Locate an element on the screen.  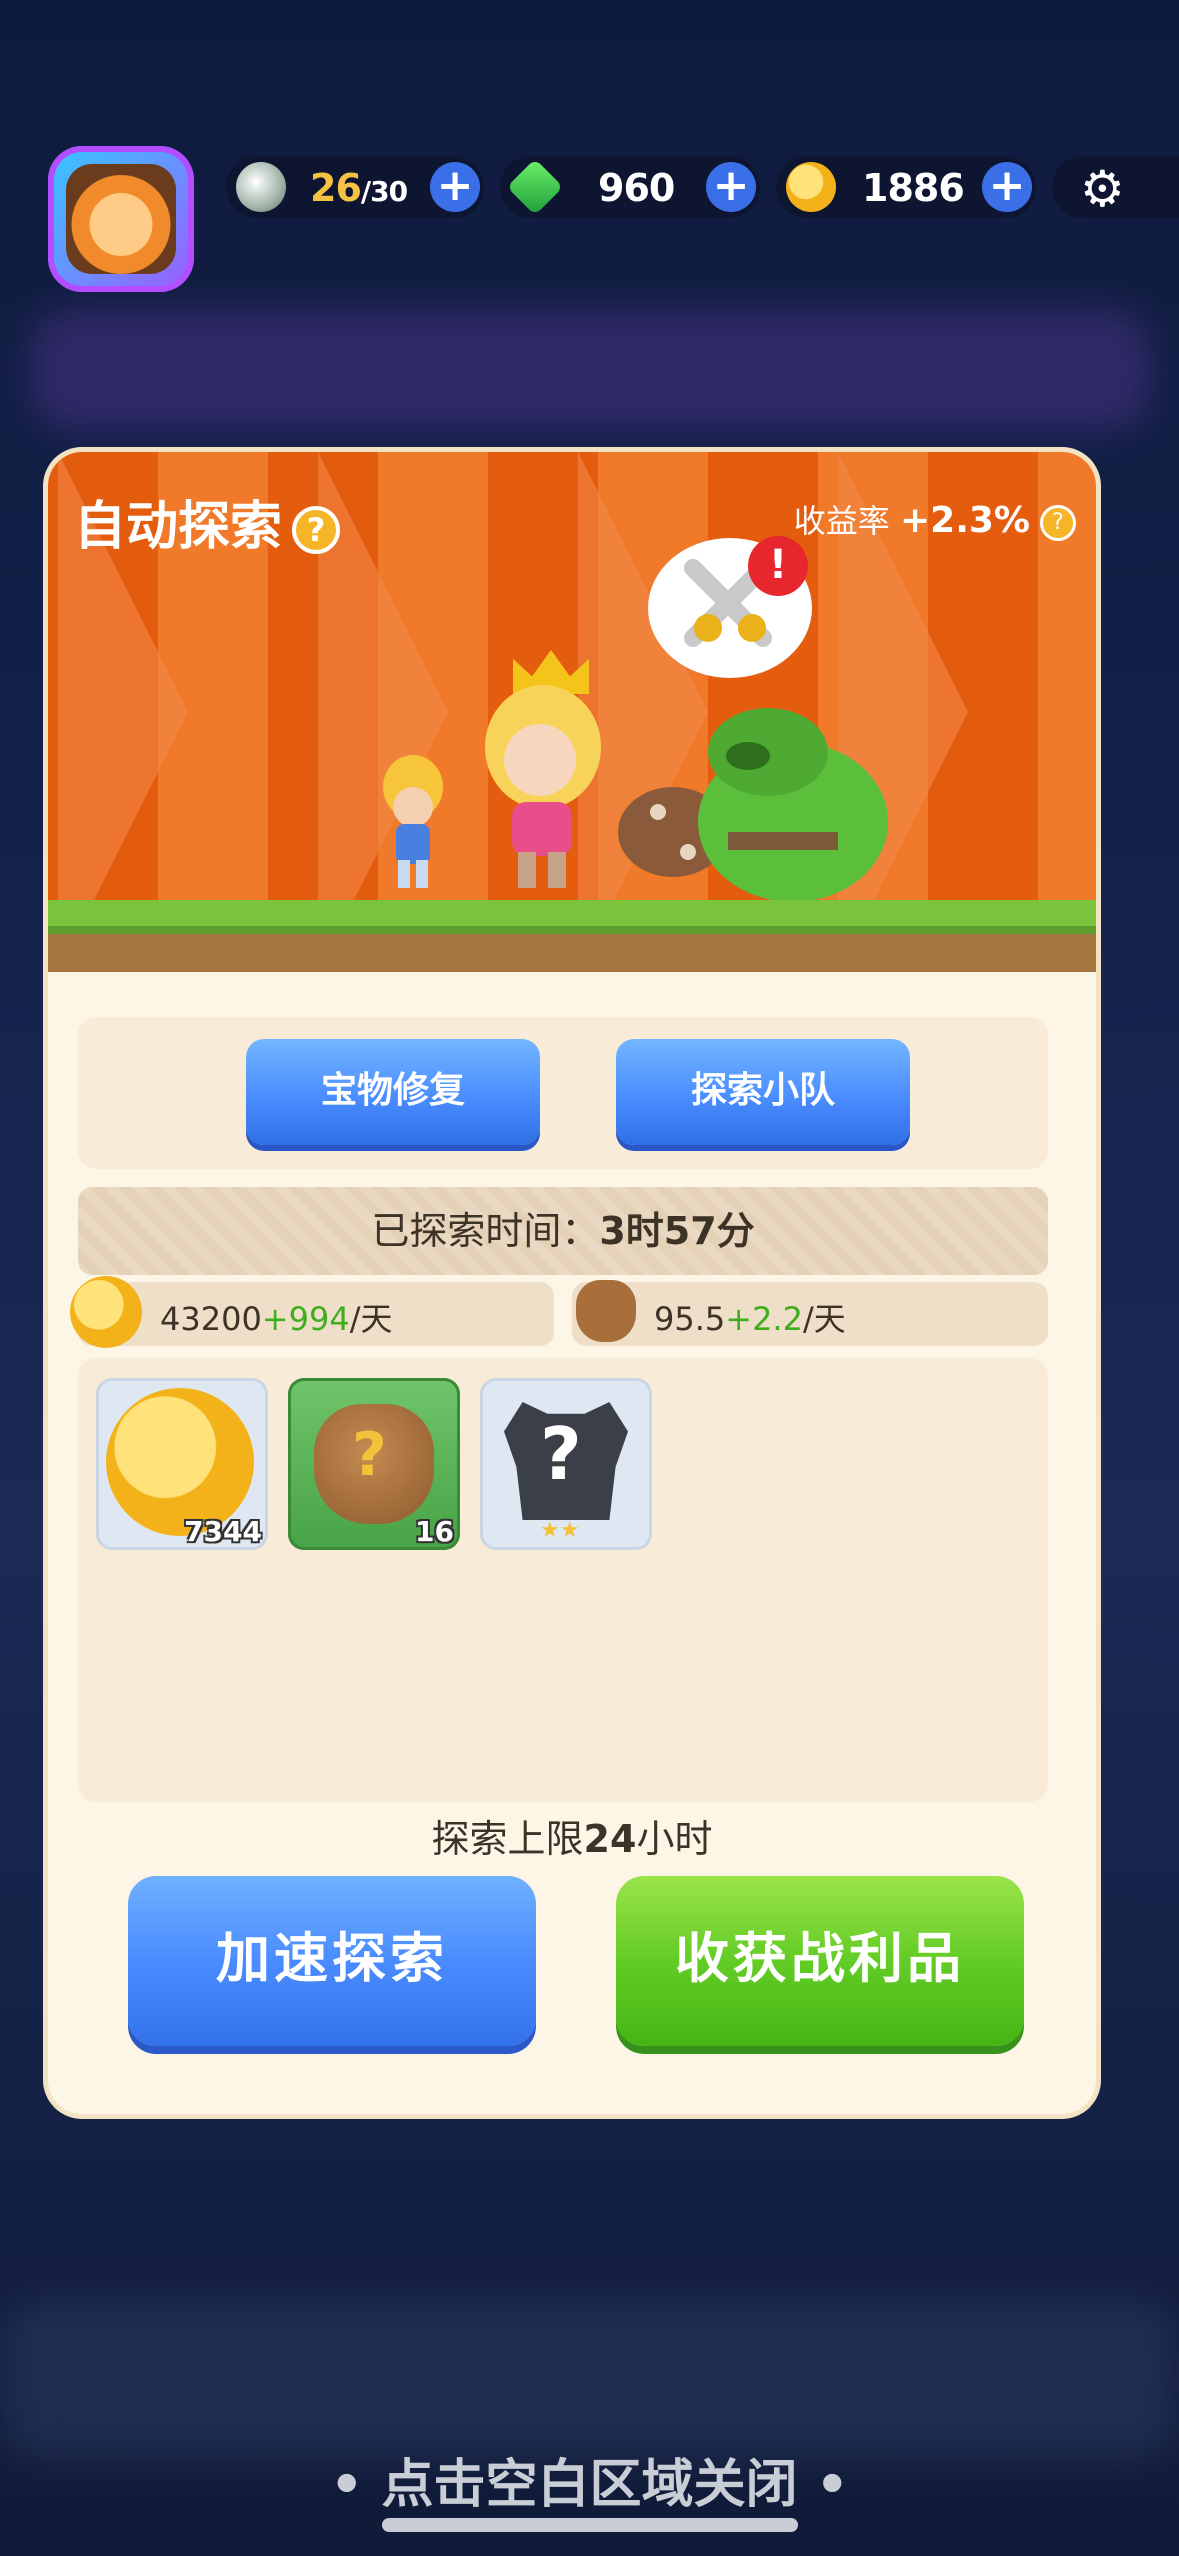
energy-value: 26 is located at coordinates (336, 188).